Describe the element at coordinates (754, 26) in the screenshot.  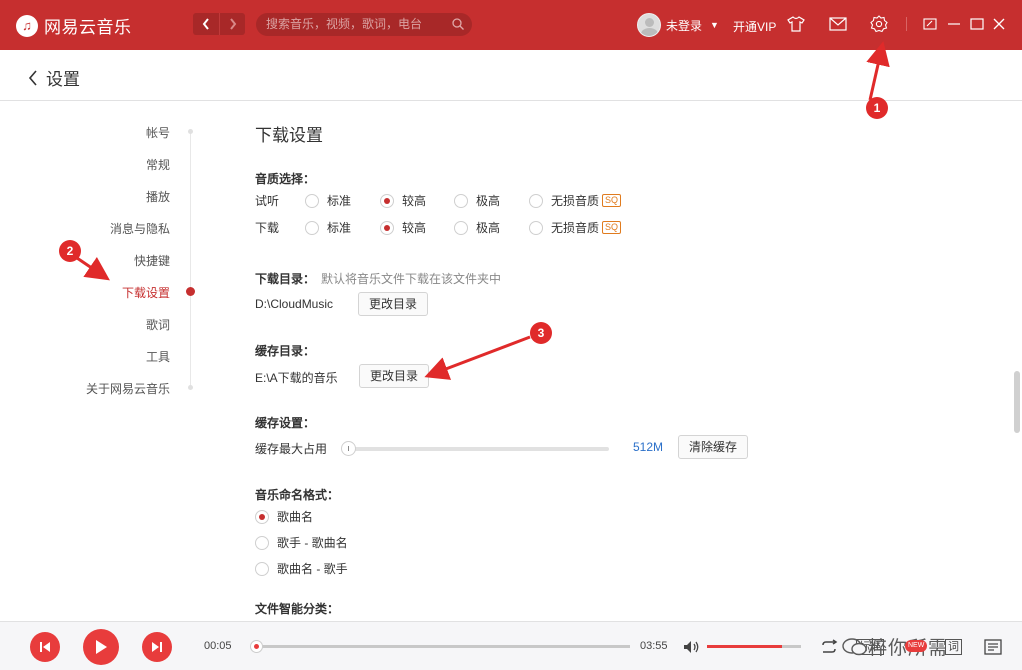
I see `vip-link: 开通VIP` at that location.